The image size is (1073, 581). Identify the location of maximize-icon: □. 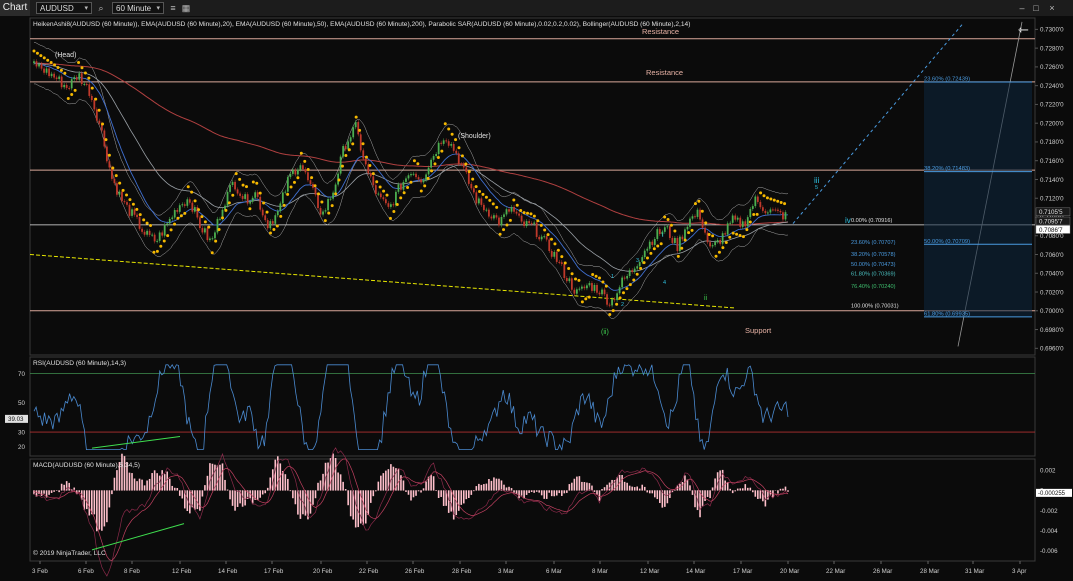
(1036, 8).